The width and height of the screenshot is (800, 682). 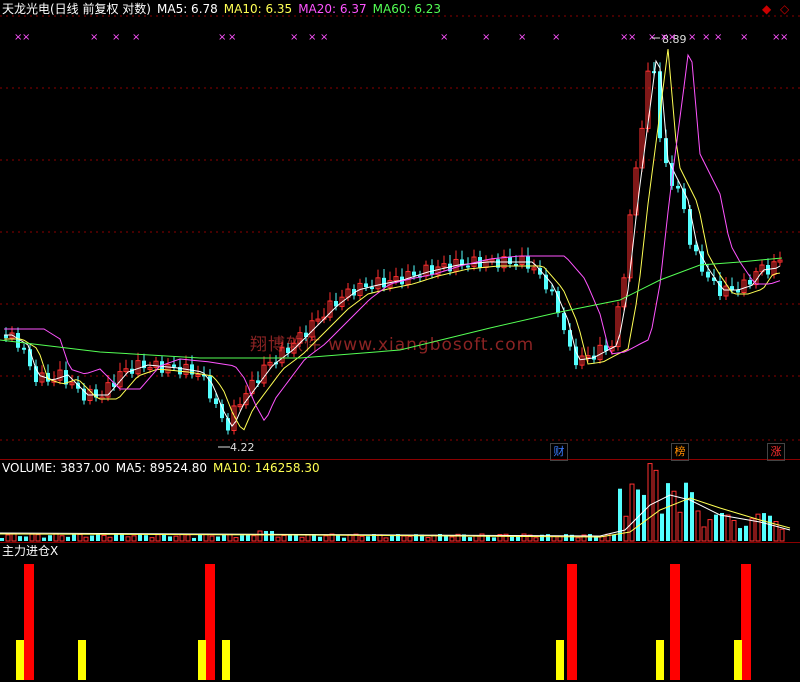 I want to click on volume-bars, so click(x=392, y=502).